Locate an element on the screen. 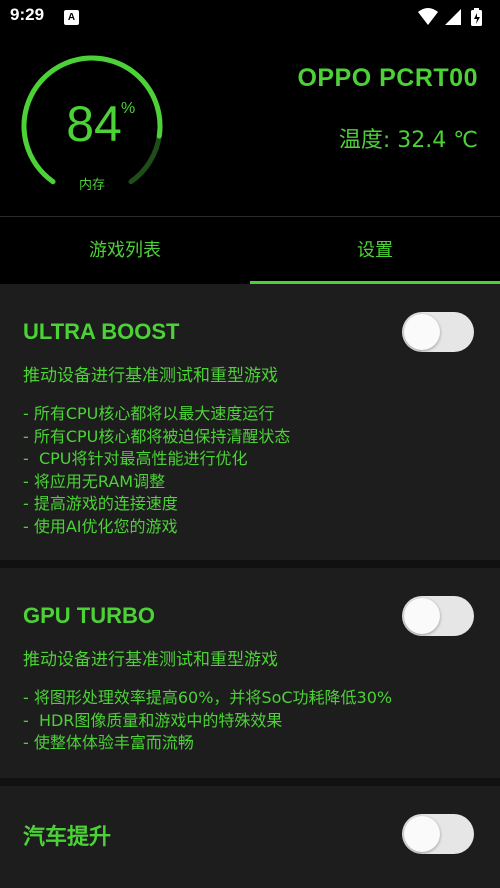  list-item: - 使整体体验丰富而流畅 is located at coordinates (108, 743).